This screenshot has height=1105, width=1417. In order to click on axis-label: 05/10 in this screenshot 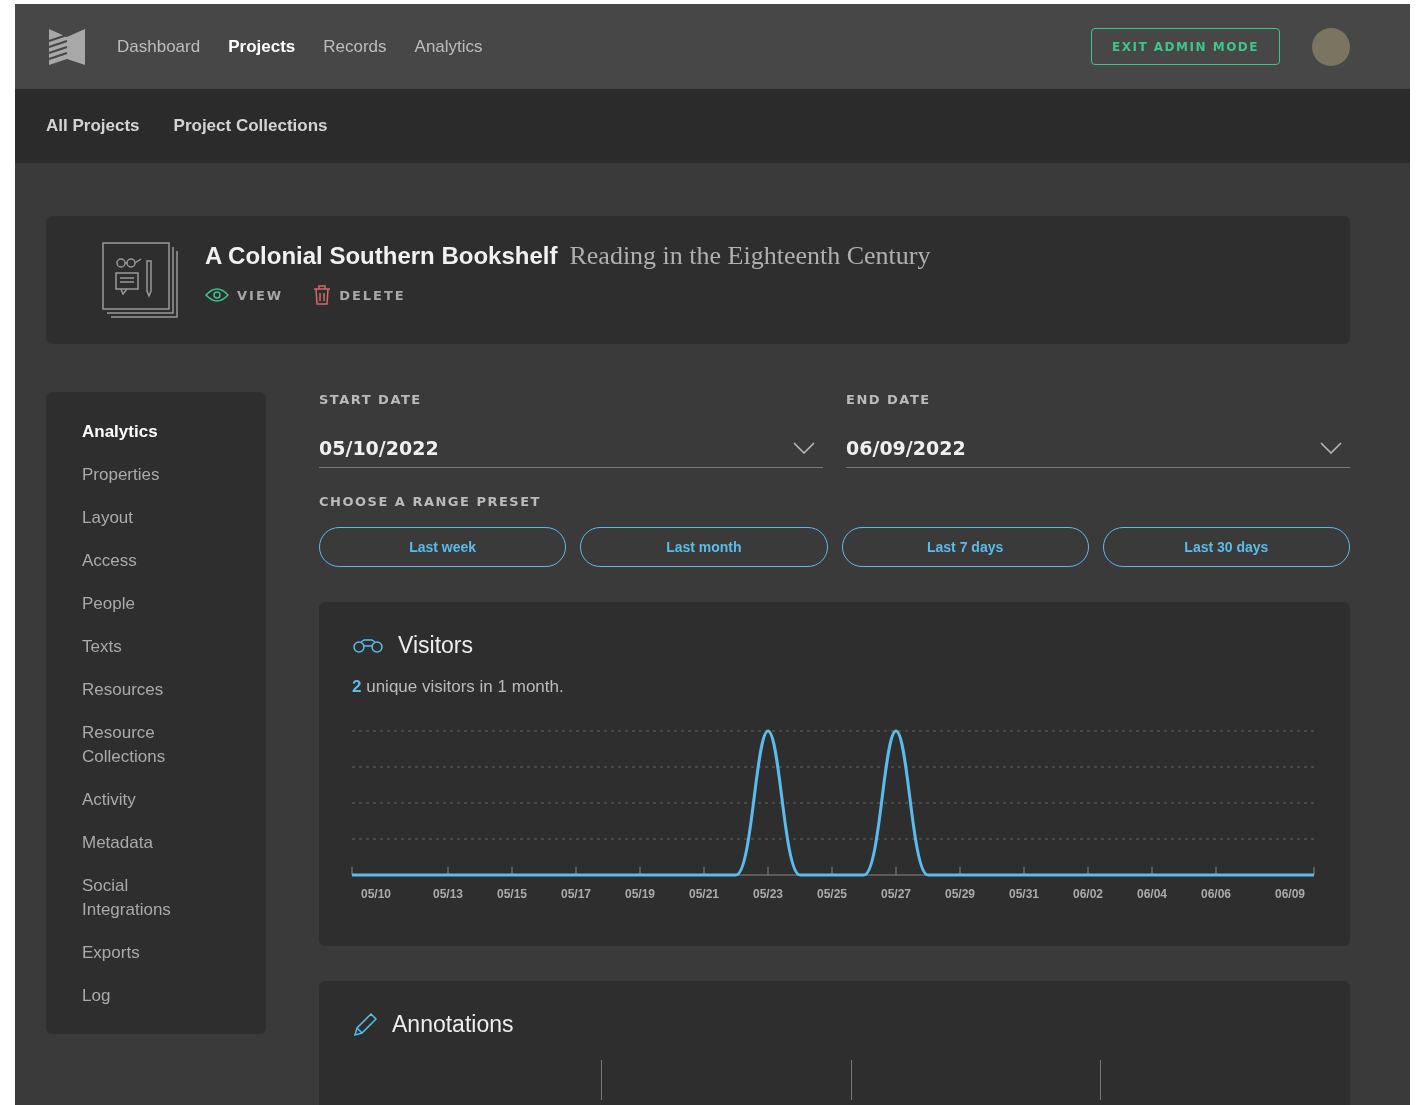, I will do `click(376, 894)`.